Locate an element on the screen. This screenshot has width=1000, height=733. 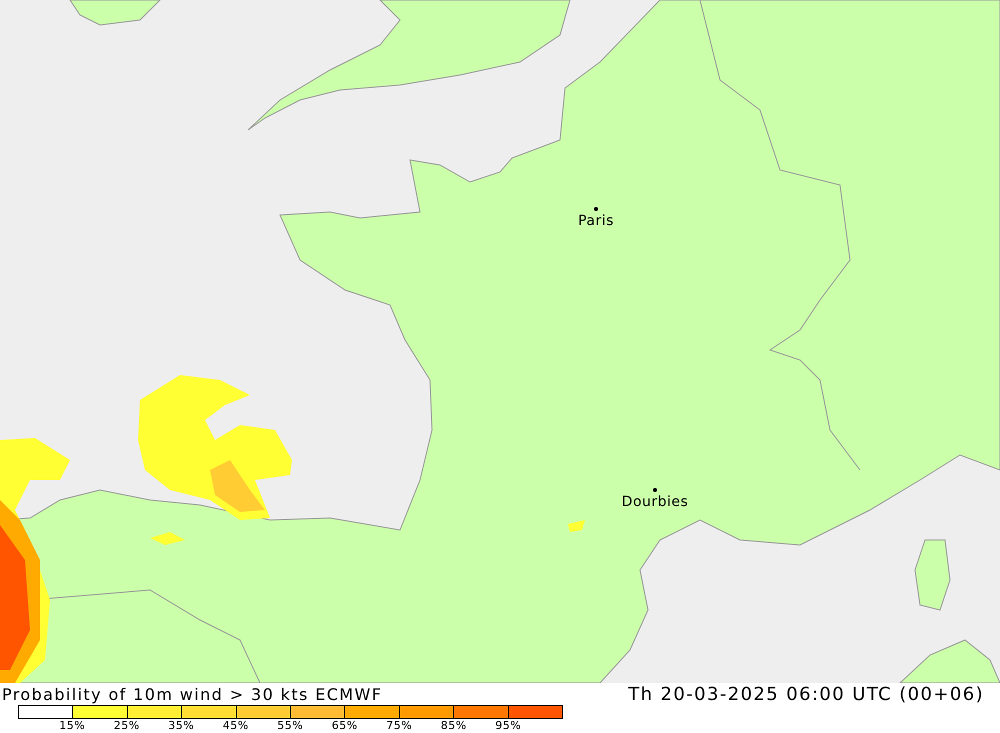
map-title: Probability of 10m wind > 30 kts ECMWF is located at coordinates (192, 694).